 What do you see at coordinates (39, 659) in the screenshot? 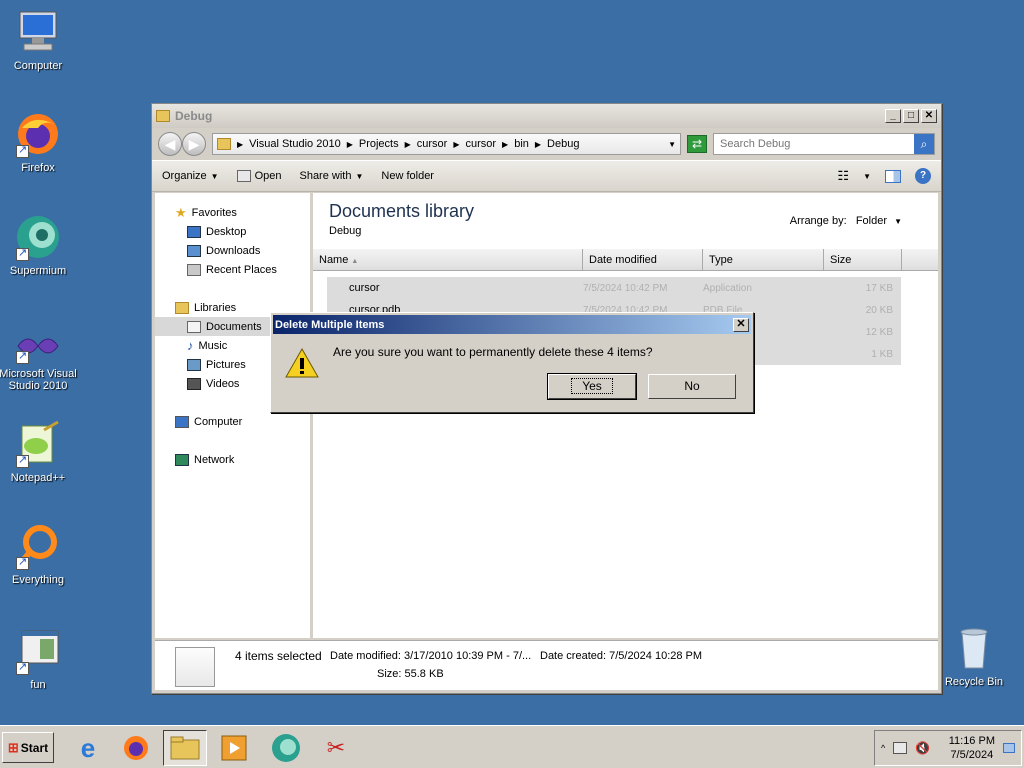
I see `desktop-icon-fun: fun` at bounding box center [39, 659].